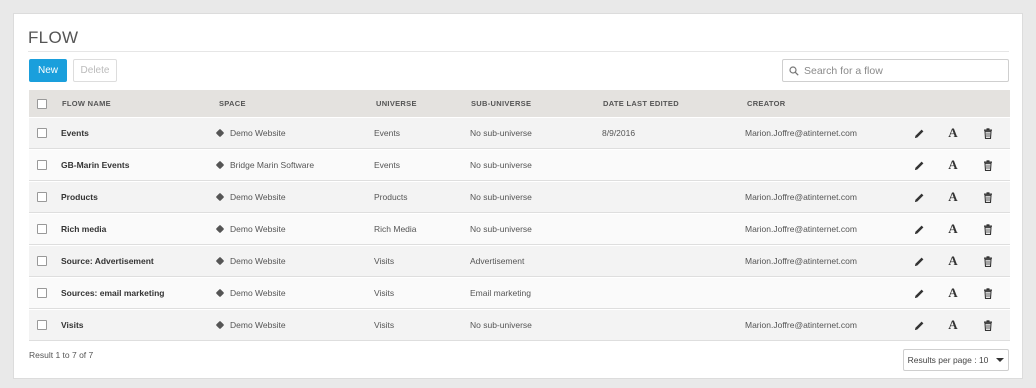 This screenshot has width=1036, height=388. I want to click on flow-name: Visits, so click(72, 325).